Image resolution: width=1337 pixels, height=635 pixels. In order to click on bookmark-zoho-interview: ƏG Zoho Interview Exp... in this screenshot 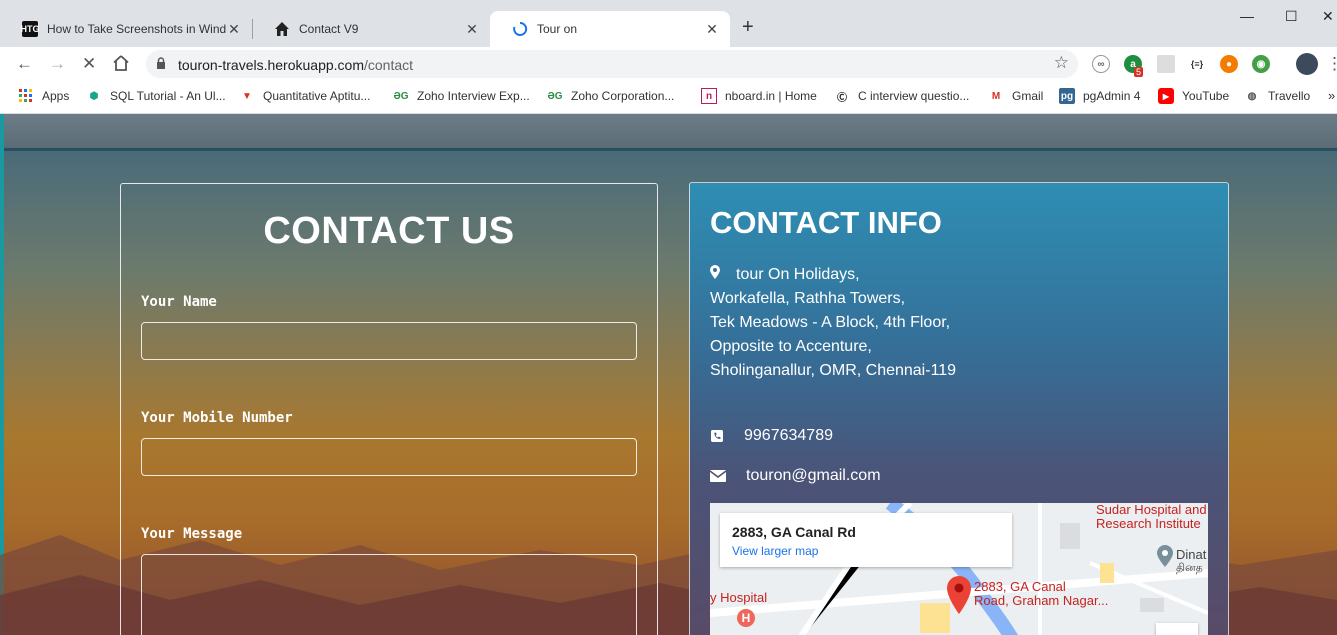, I will do `click(461, 96)`.